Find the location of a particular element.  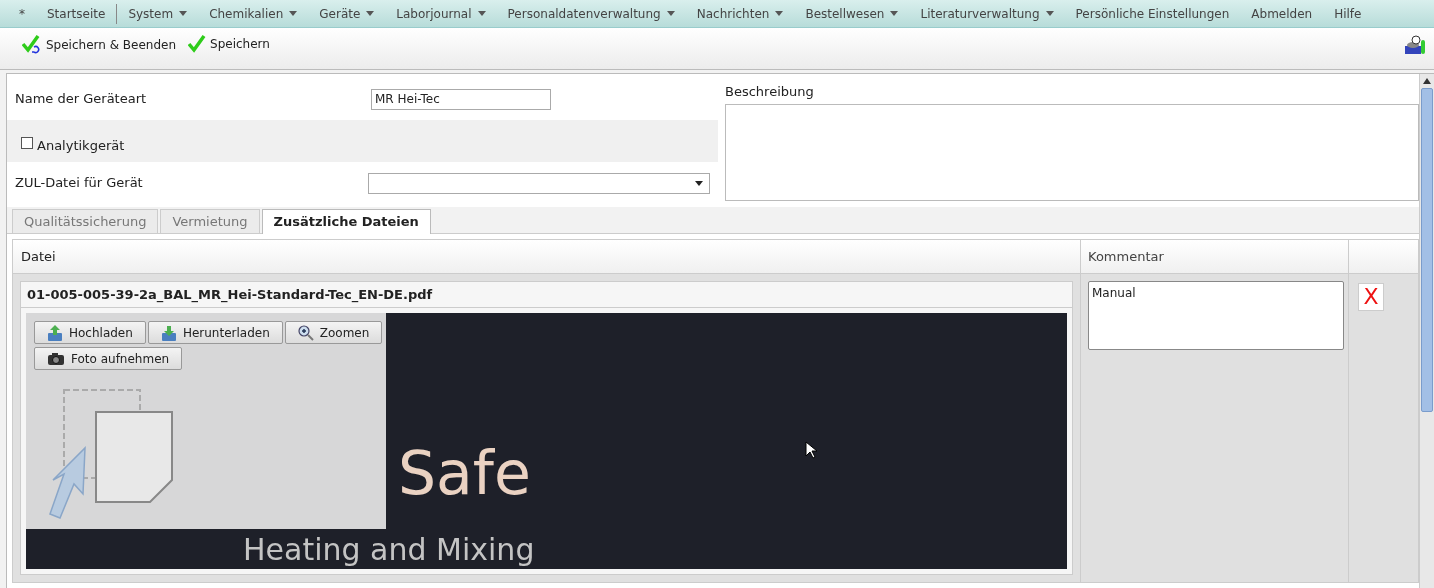

menu-item: Laborjournal is located at coordinates (441, 13).